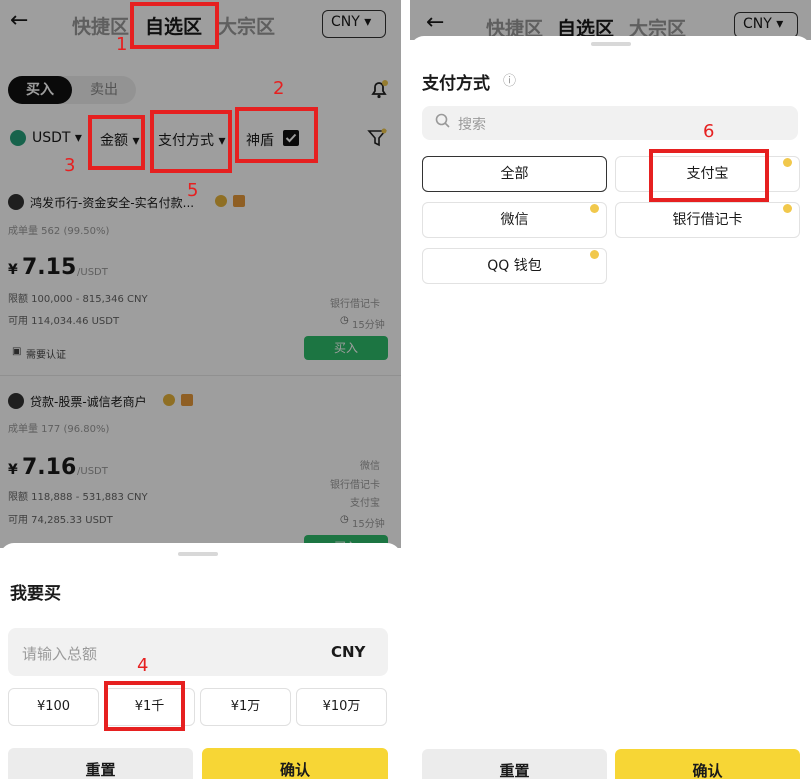  I want to click on annotation-number: 3, so click(70, 165).